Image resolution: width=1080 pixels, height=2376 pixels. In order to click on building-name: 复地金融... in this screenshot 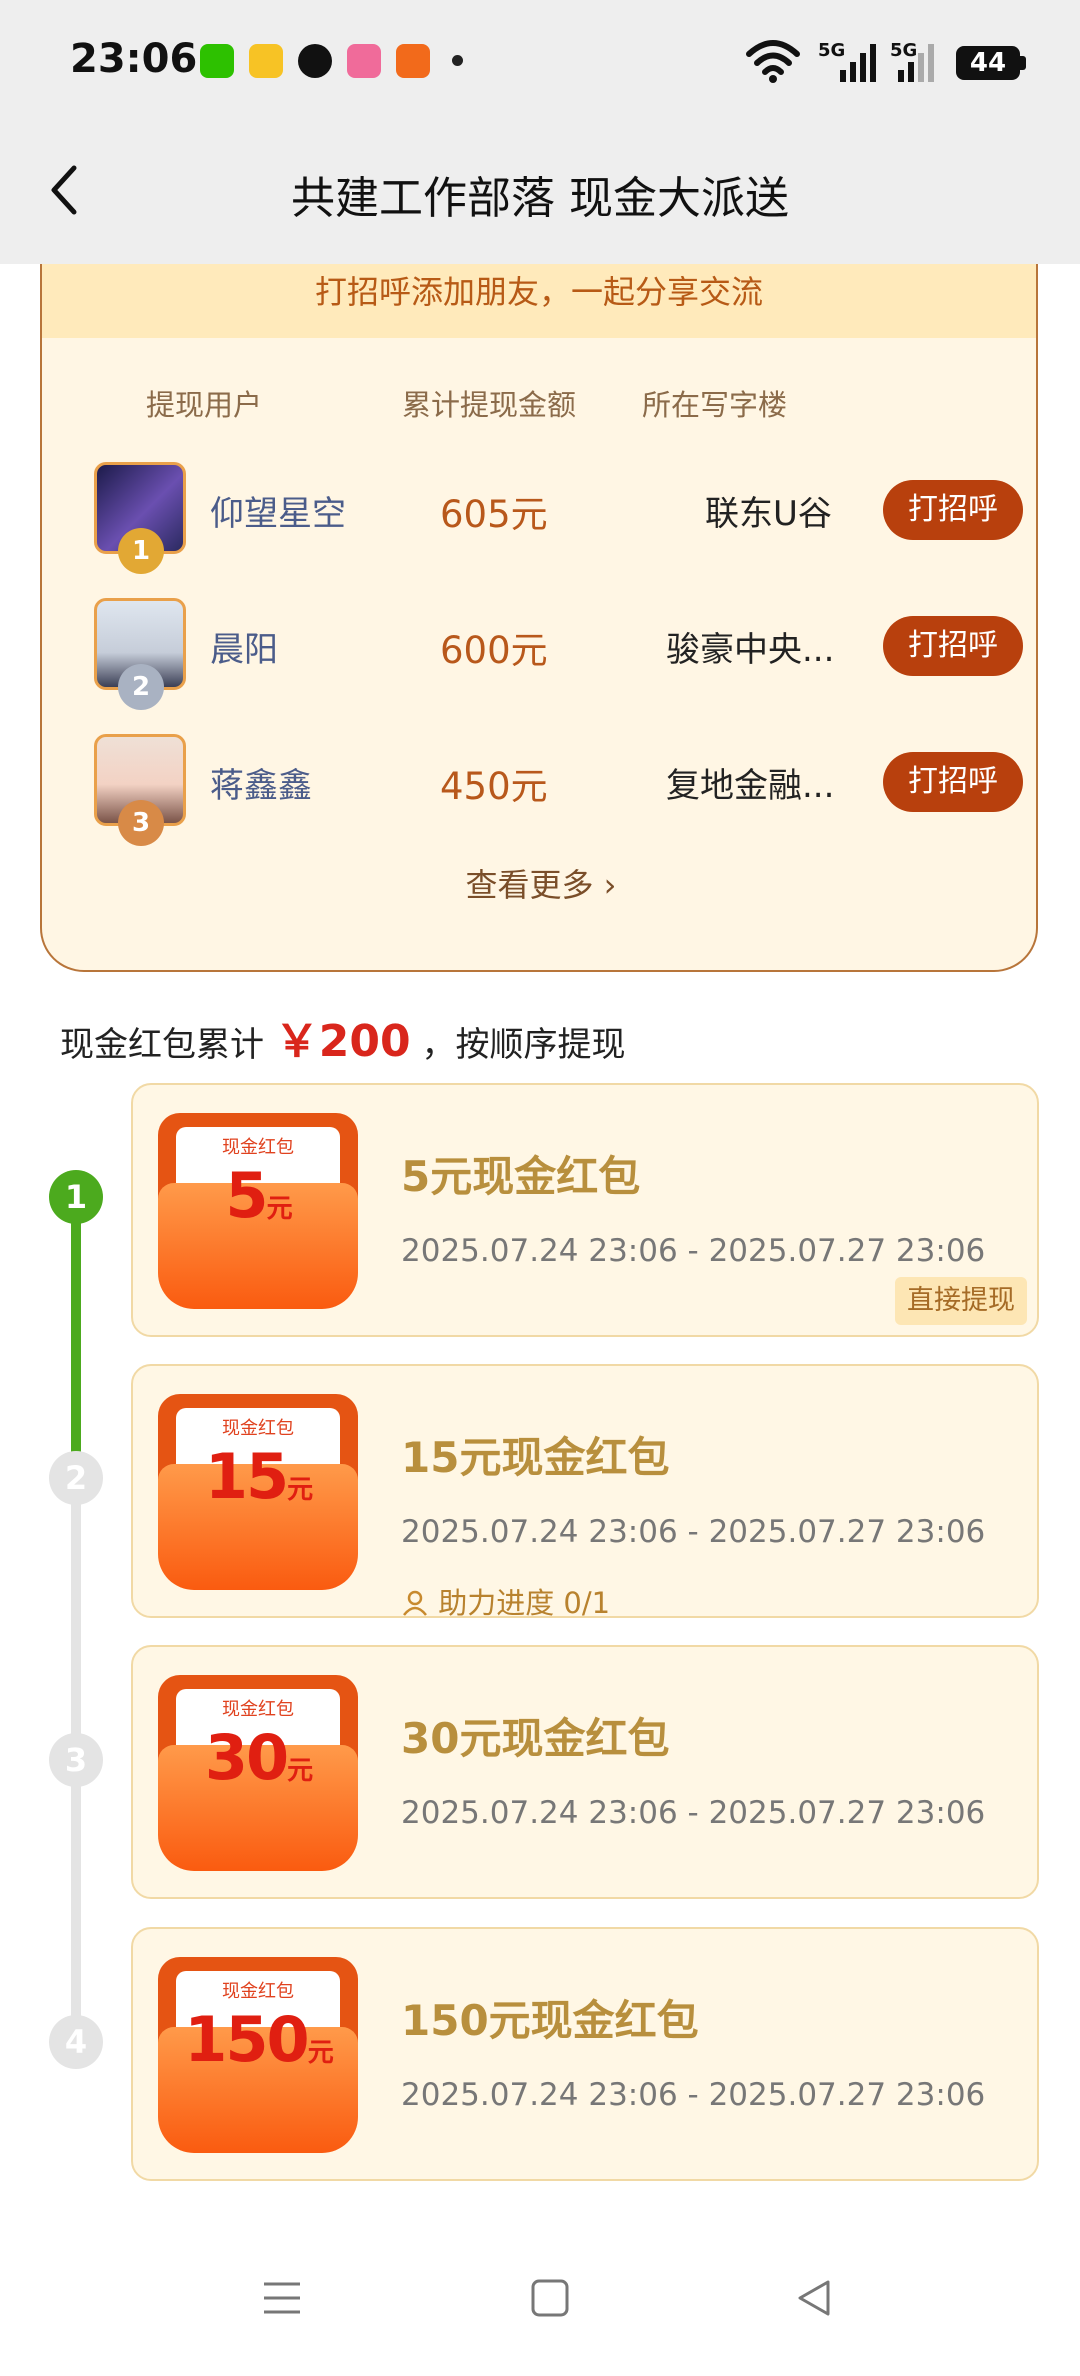, I will do `click(750, 786)`.